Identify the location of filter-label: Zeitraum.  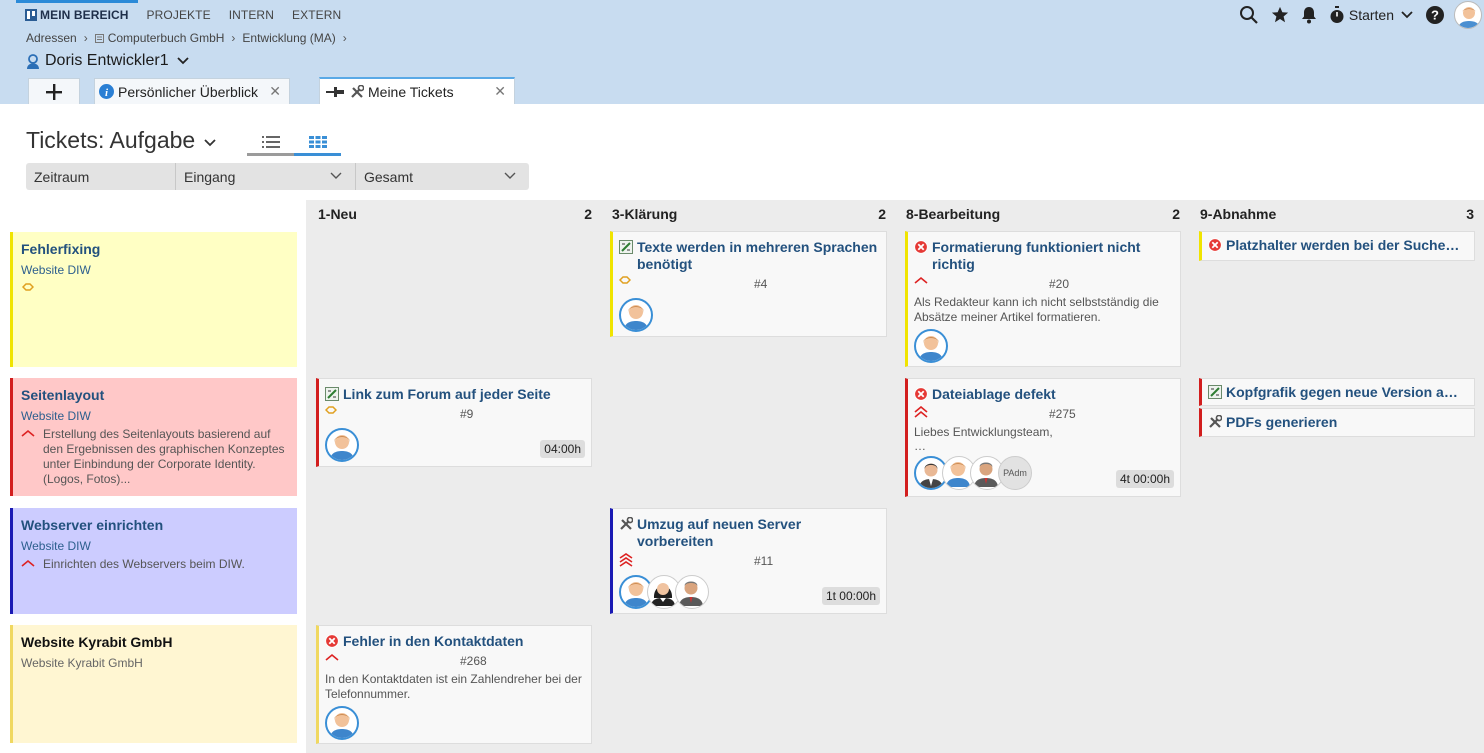
(62, 176).